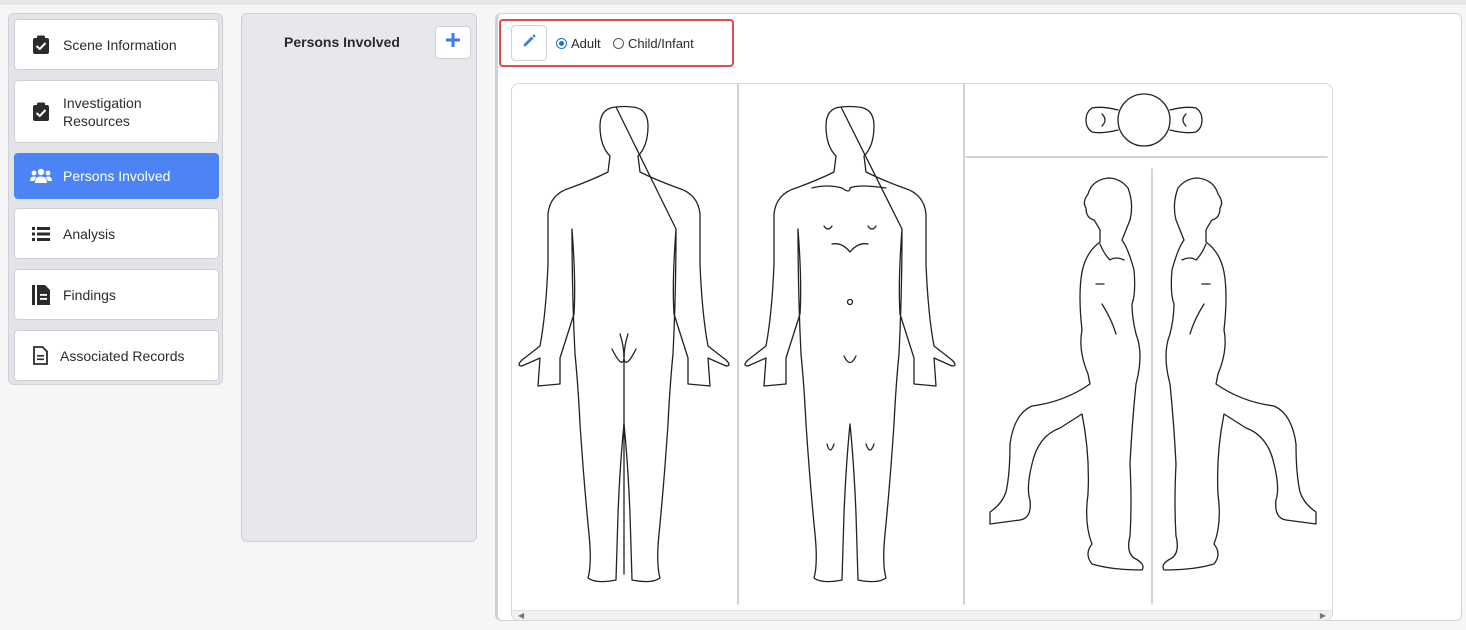  I want to click on nav-item-associated-records: Associated Records, so click(116, 355).